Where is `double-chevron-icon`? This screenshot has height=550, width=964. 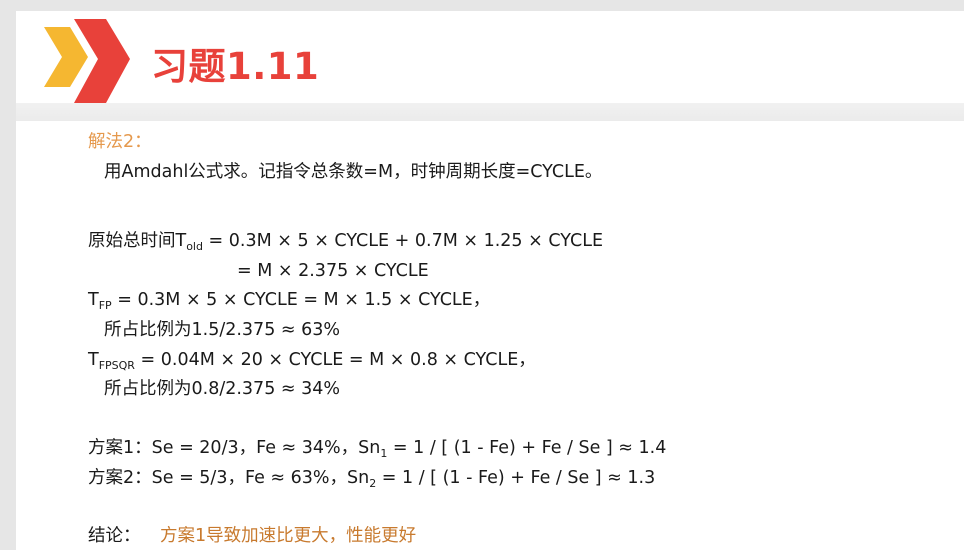 double-chevron-icon is located at coordinates (87, 61).